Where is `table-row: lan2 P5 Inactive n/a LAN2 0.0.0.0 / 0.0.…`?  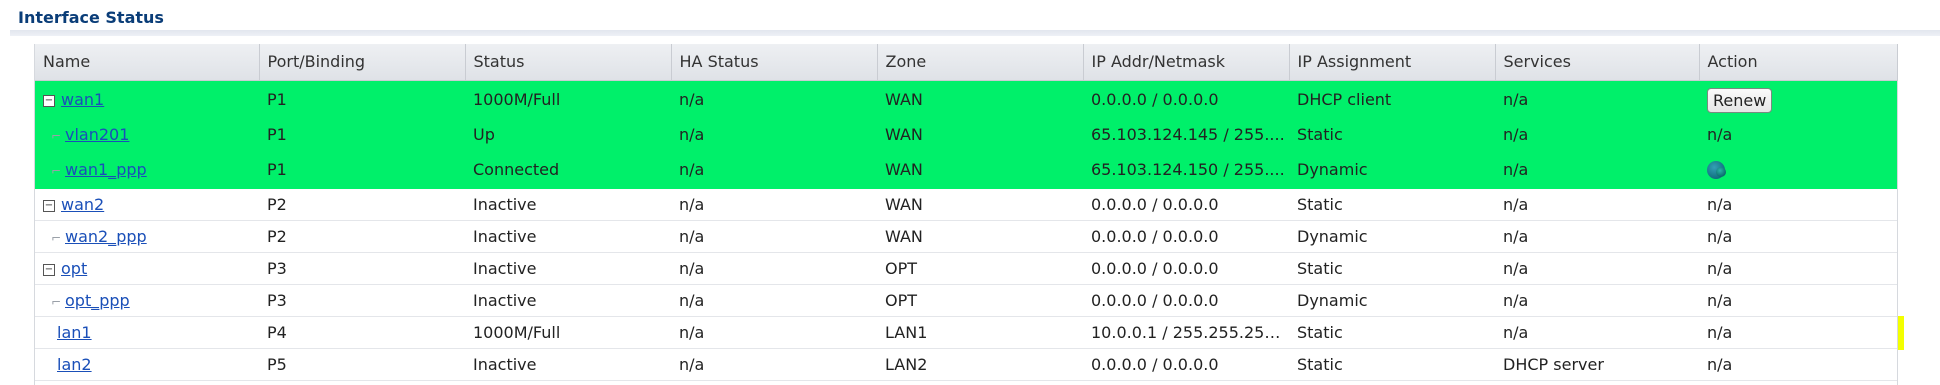 table-row: lan2 P5 Inactive n/a LAN2 0.0.0.0 / 0.0.… is located at coordinates (966, 364).